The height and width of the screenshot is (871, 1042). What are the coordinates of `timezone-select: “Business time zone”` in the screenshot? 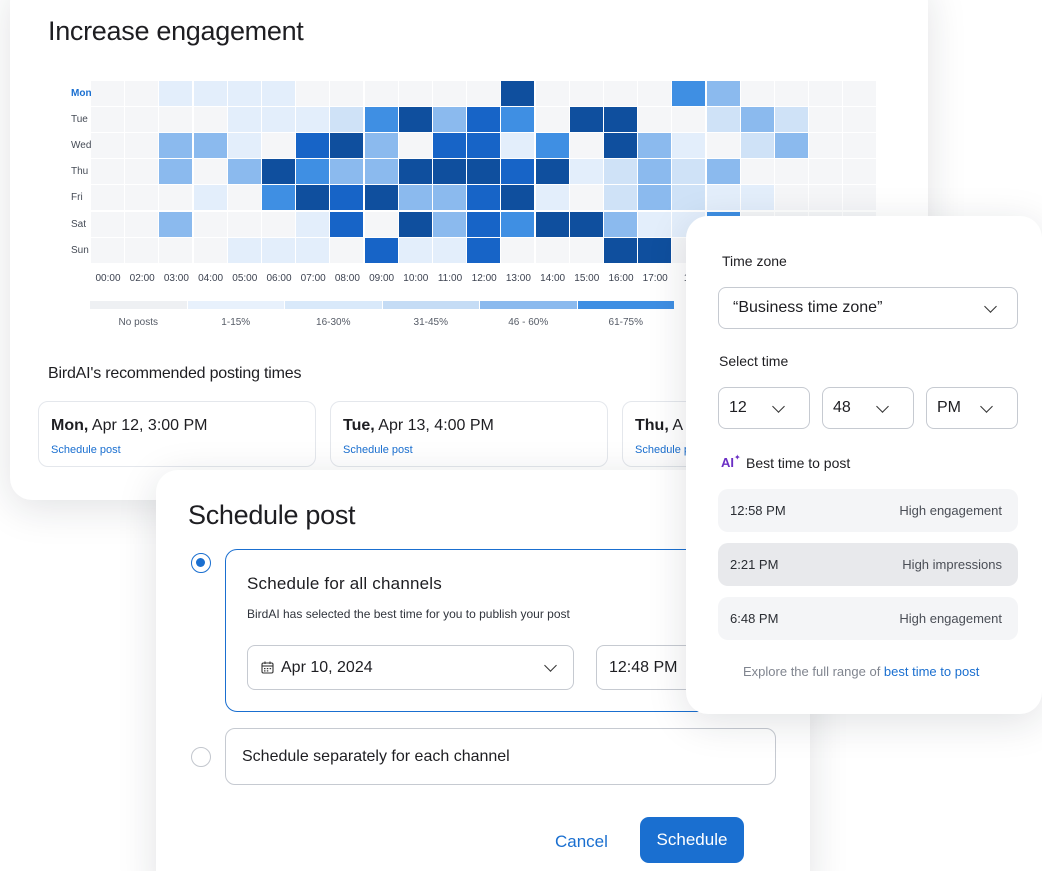 It's located at (868, 308).